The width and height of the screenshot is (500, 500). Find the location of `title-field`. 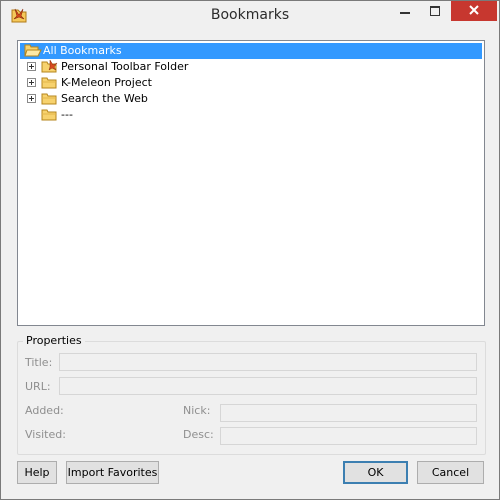

title-field is located at coordinates (268, 362).